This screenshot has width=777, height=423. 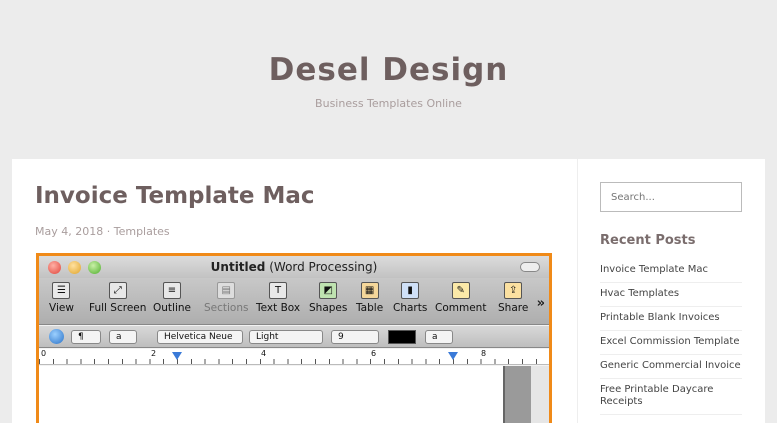 I want to click on table-icon: ▦, so click(x=369, y=290).